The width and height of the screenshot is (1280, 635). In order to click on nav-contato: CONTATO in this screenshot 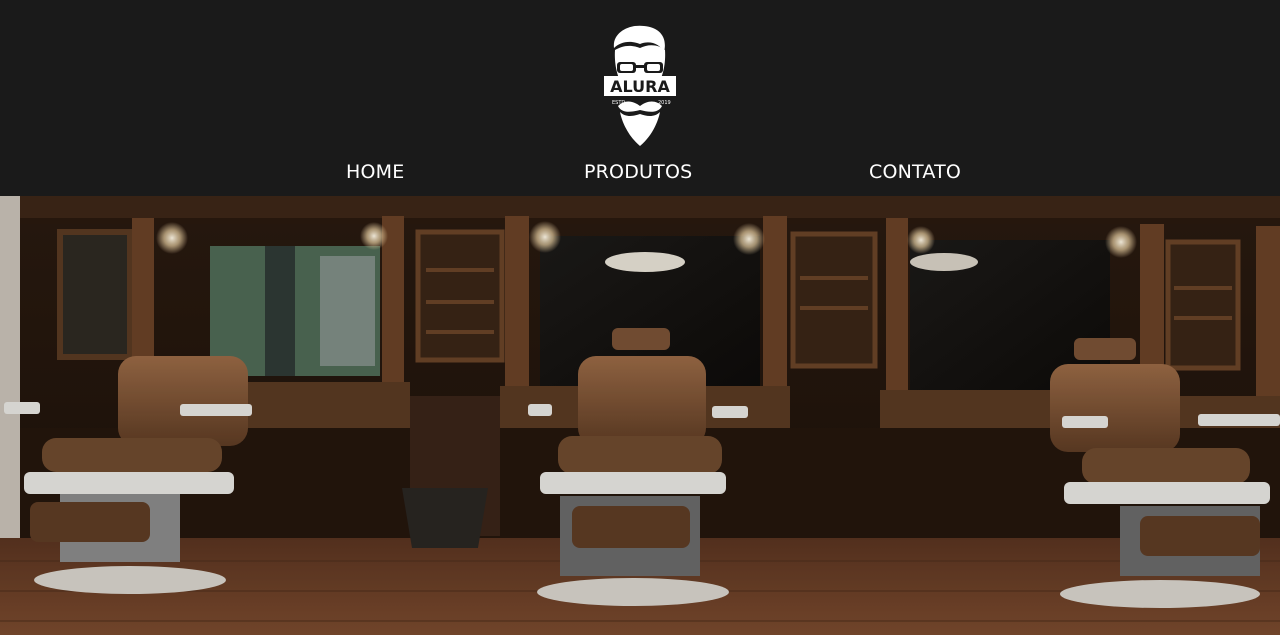, I will do `click(915, 172)`.